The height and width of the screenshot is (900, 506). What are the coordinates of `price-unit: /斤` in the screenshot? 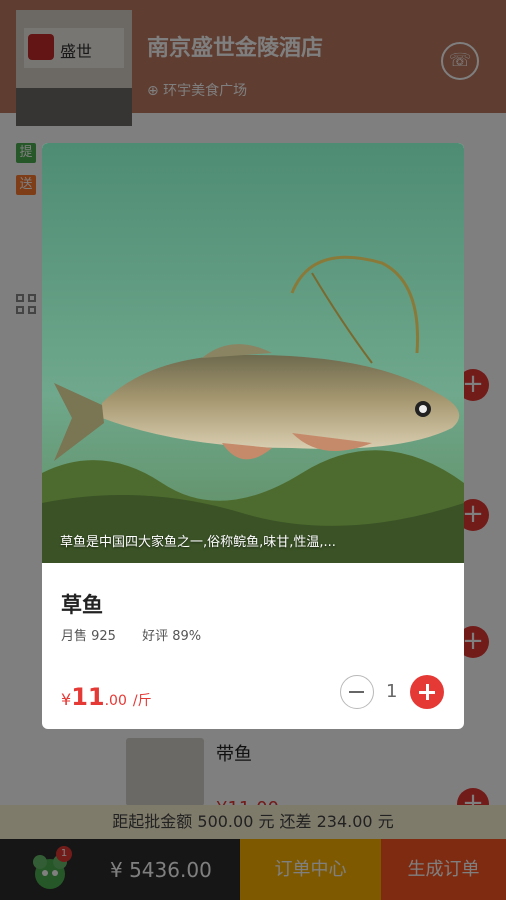 It's located at (142, 701).